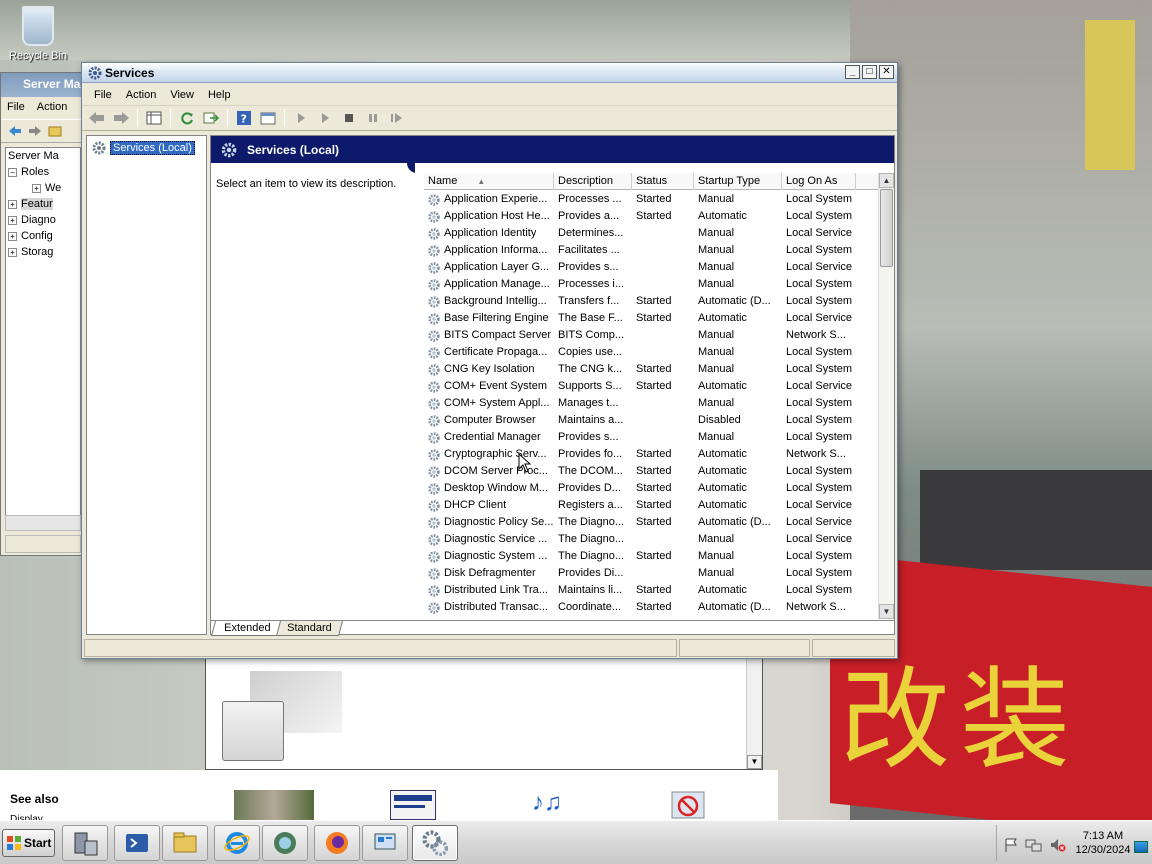  What do you see at coordinates (886, 180) in the screenshot?
I see `scroll-up-arrow-icon: ▲` at bounding box center [886, 180].